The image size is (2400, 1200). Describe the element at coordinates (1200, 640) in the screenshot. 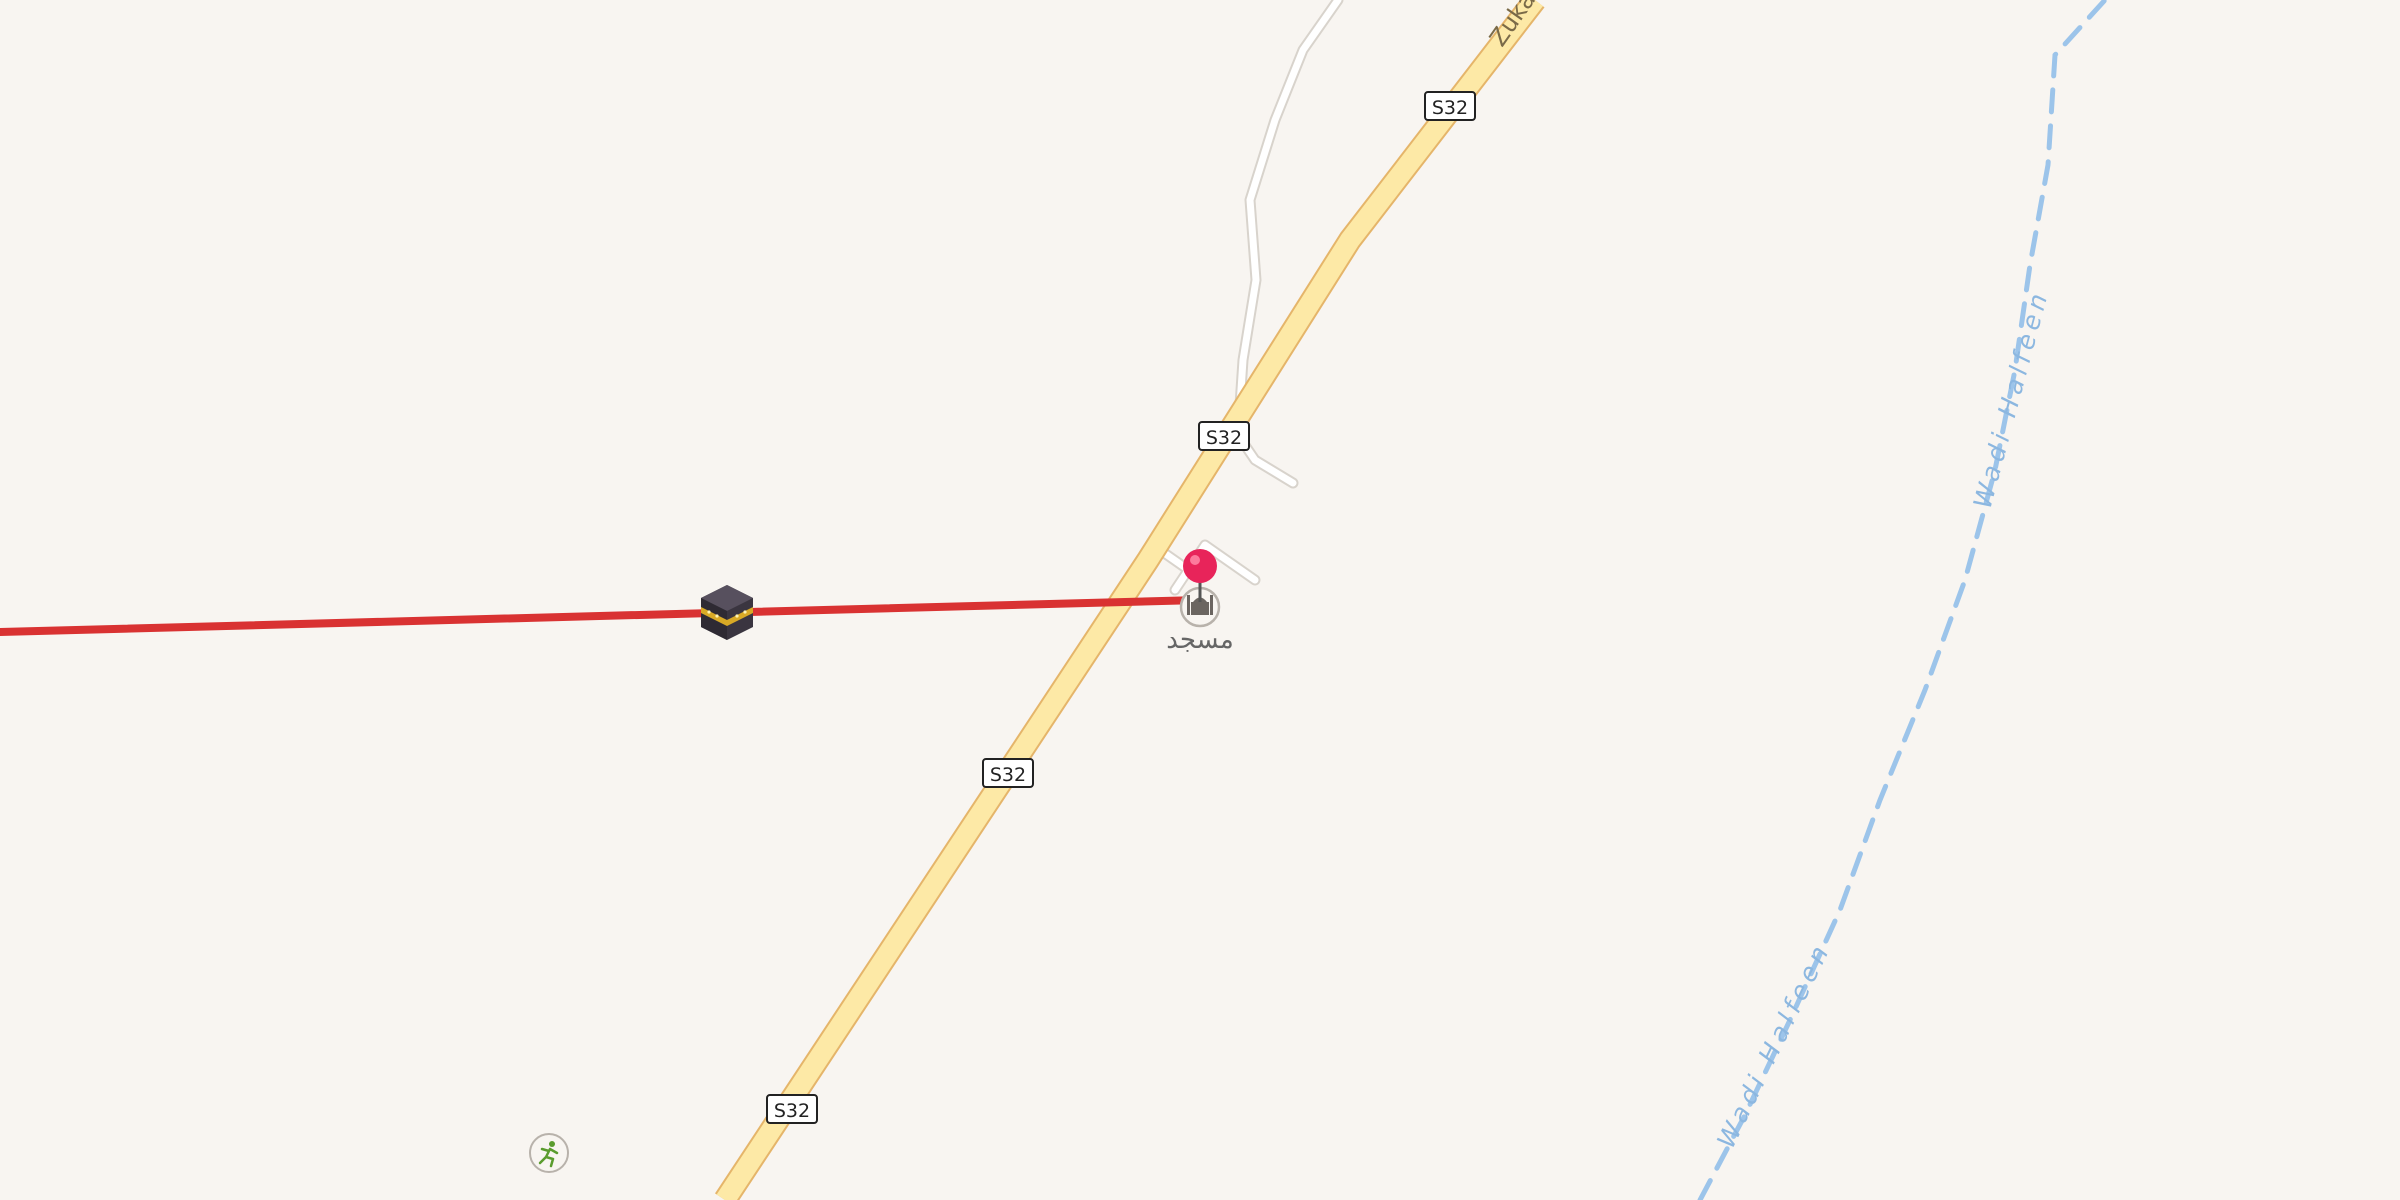

I see `mosque-label: مسجد` at that location.